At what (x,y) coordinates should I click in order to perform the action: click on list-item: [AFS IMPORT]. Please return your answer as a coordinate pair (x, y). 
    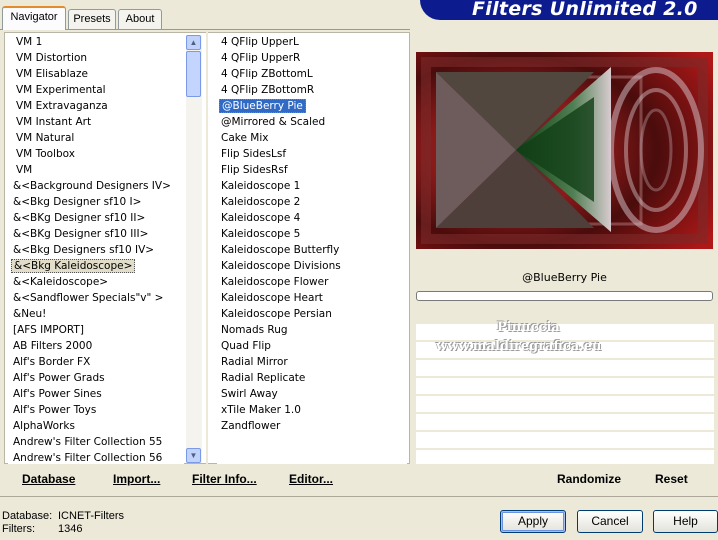
    Looking at the image, I should click on (96, 330).